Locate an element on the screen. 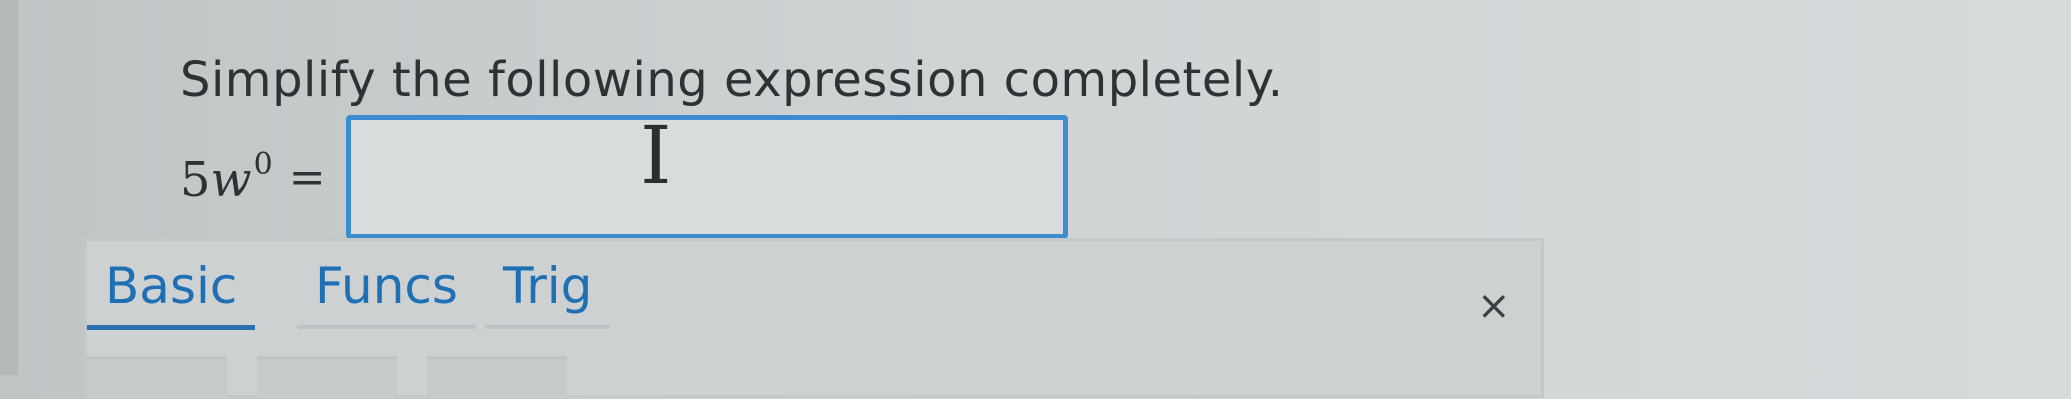 This screenshot has width=2071, height=399. expression-exponent: 0 is located at coordinates (263, 164).